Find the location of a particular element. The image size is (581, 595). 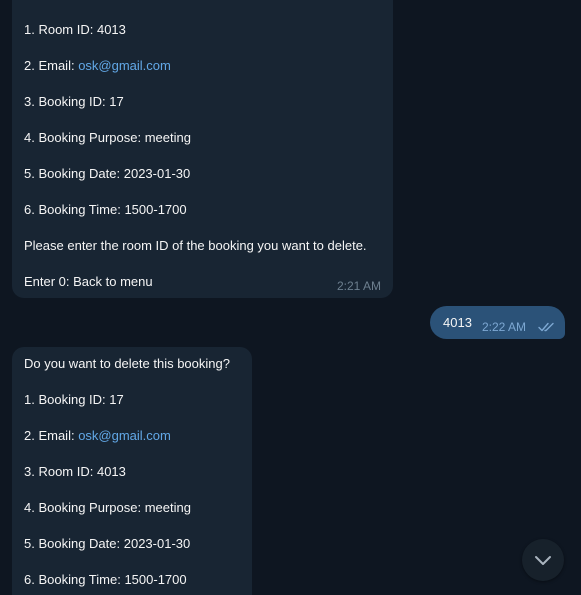

outgoing-message-text: 4013 is located at coordinates (457, 322).